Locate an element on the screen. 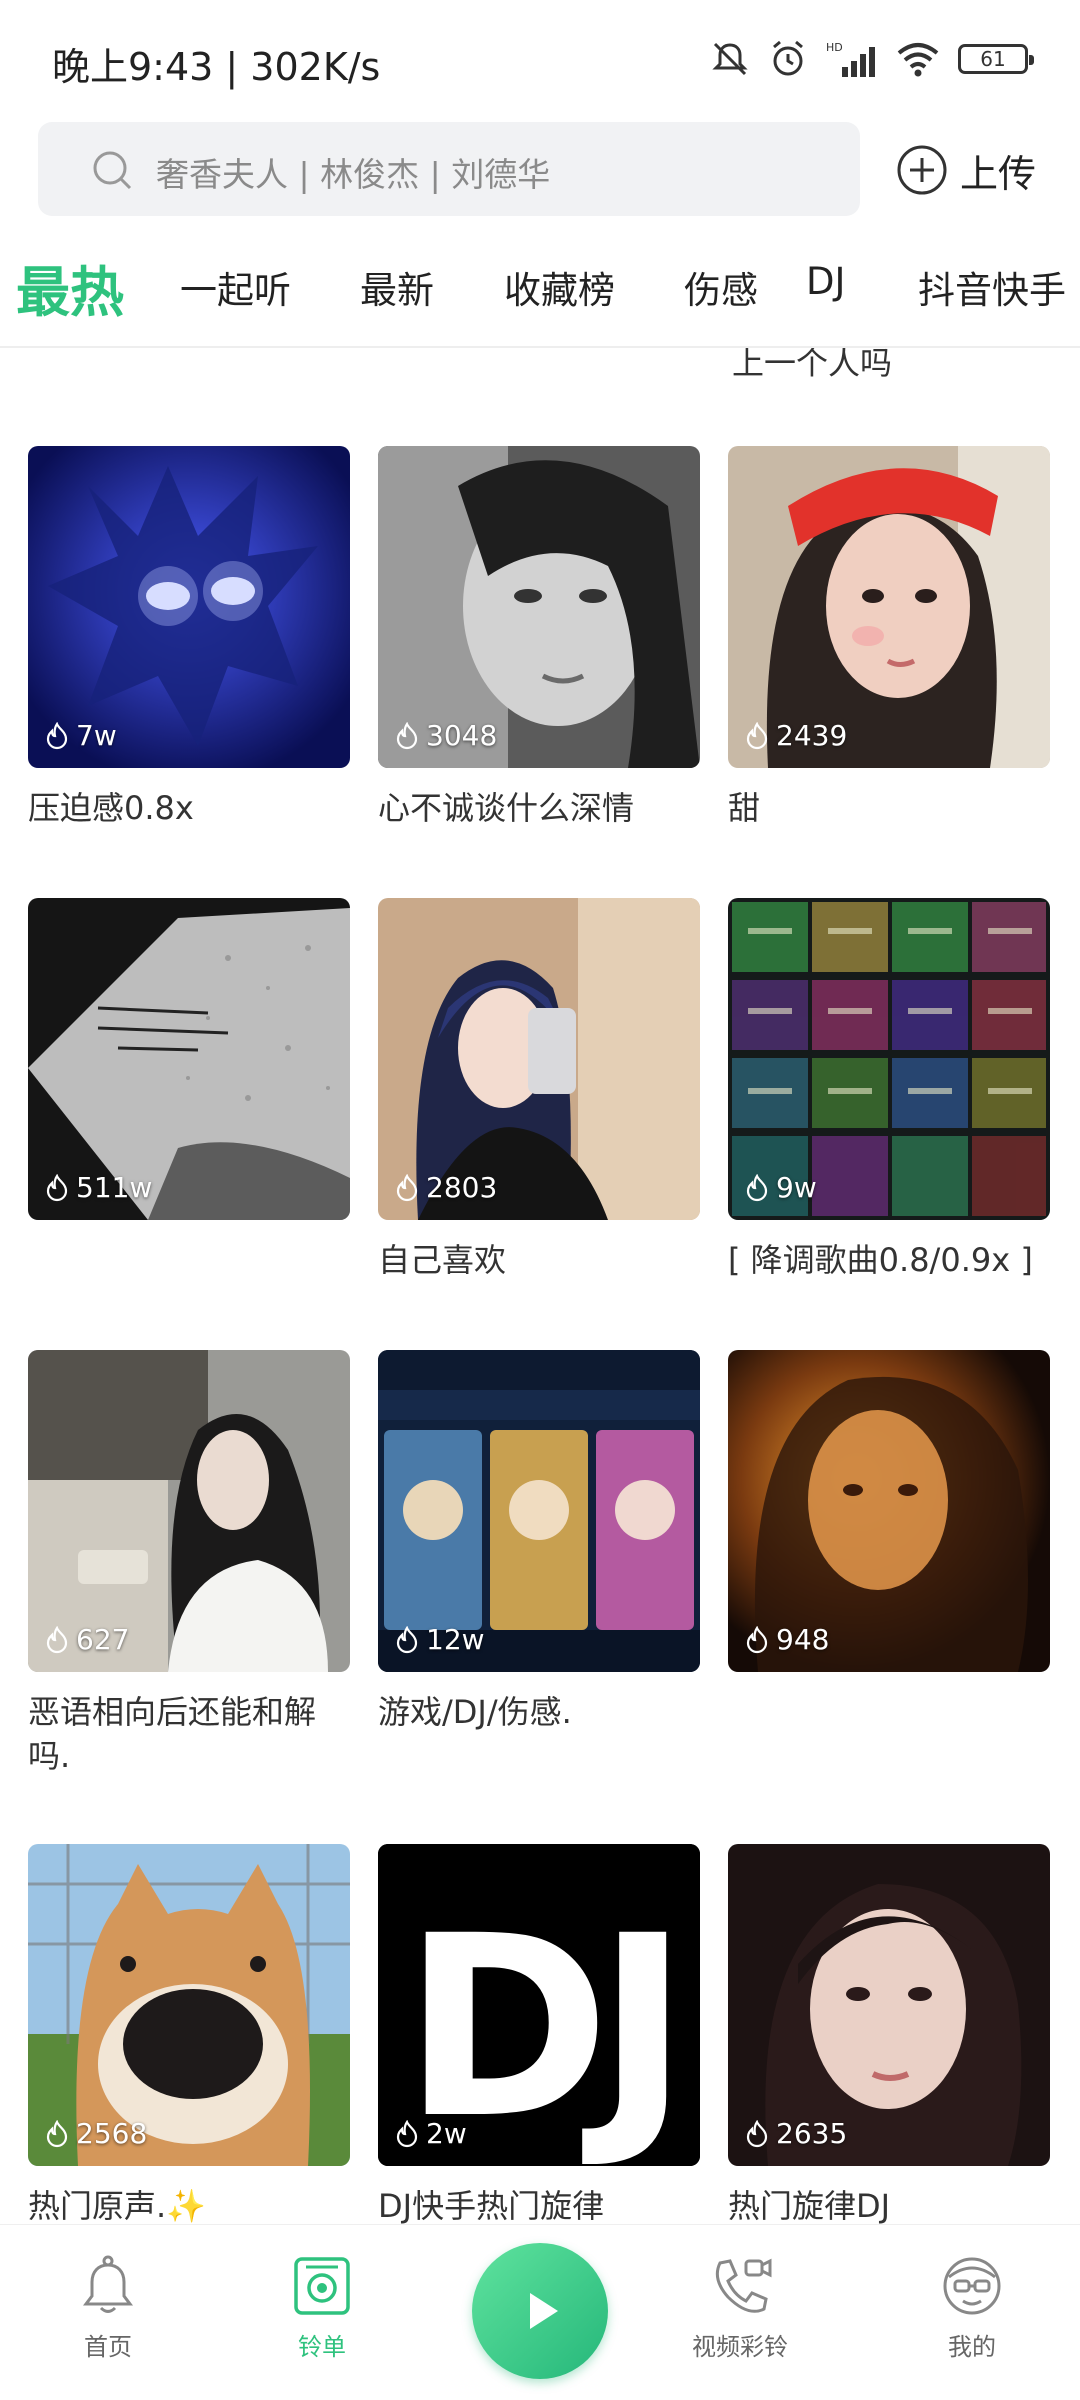 This screenshot has height=2400, width=1080. add-circle-icon is located at coordinates (922, 170).